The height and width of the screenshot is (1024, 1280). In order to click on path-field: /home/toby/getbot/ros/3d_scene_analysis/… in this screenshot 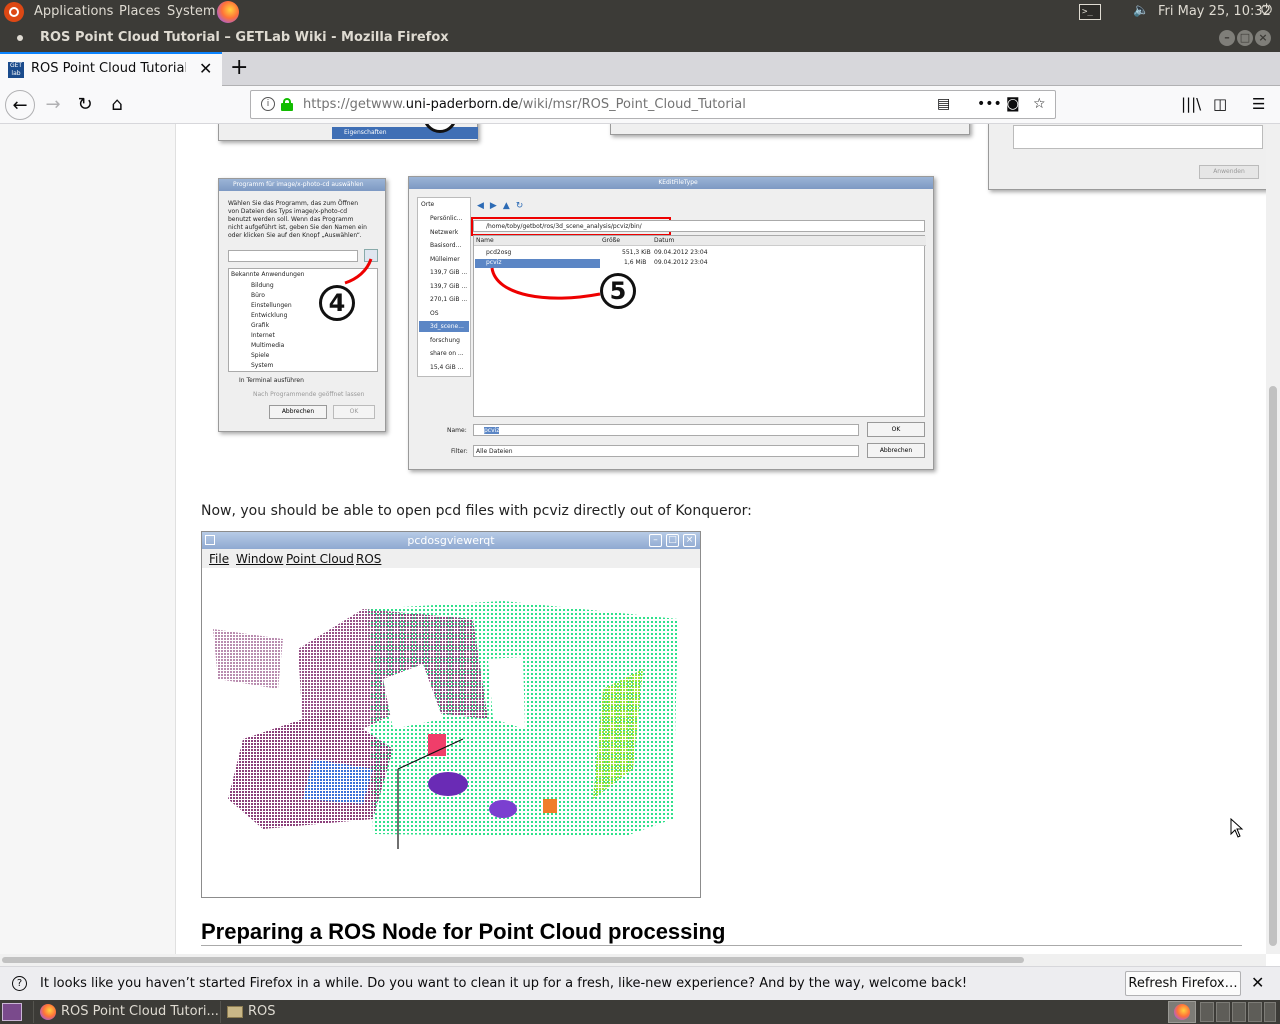, I will do `click(564, 226)`.